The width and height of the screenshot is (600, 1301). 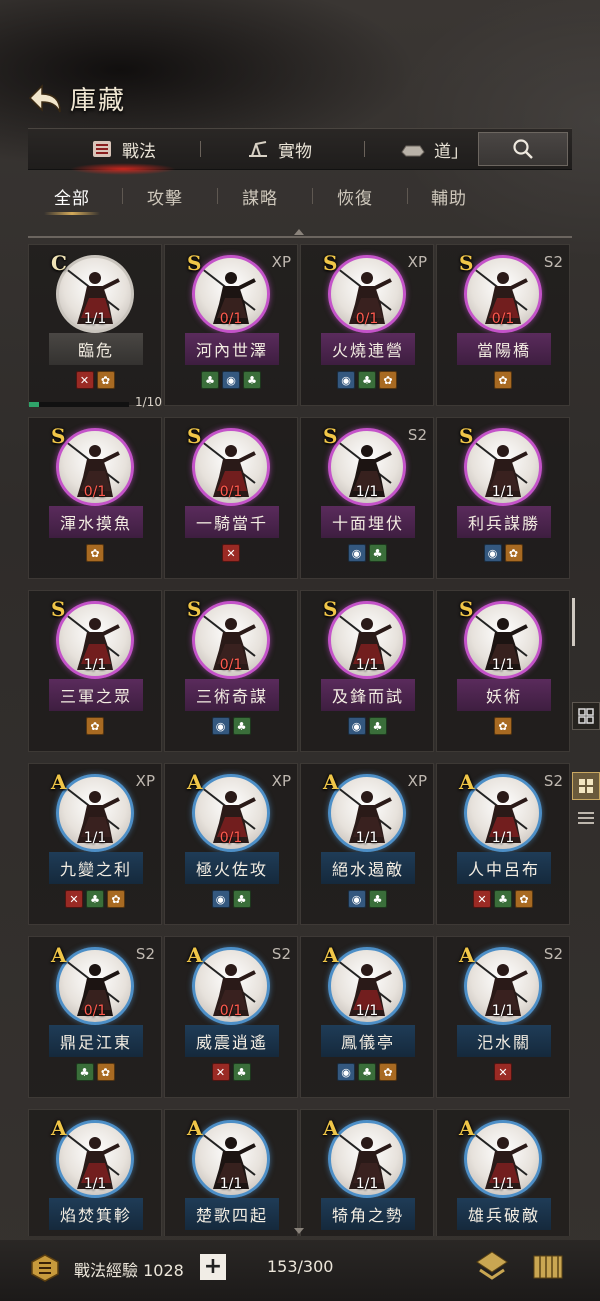 I want to click on tactic-card: 1/1 A S2 人中呂布 ✕ ♣ ✿, so click(x=503, y=844).